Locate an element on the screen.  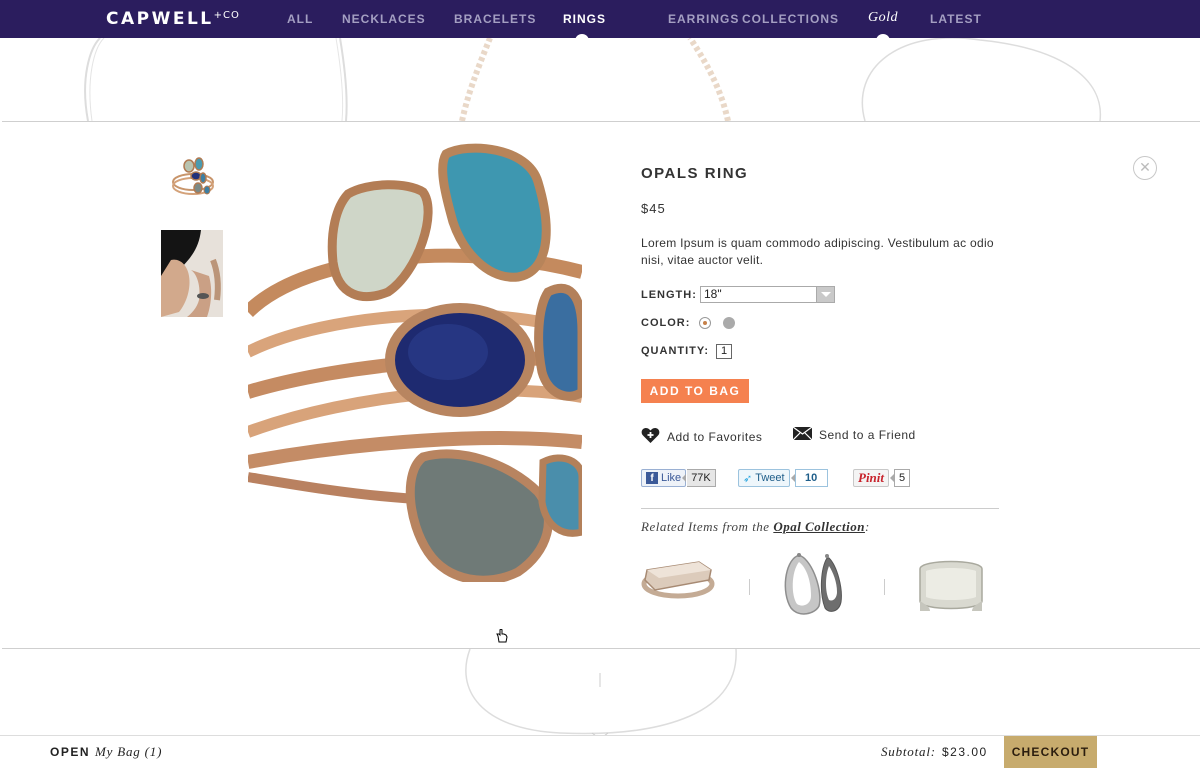
add-to-favorites-label: Add to Favorites is located at coordinates (715, 437).